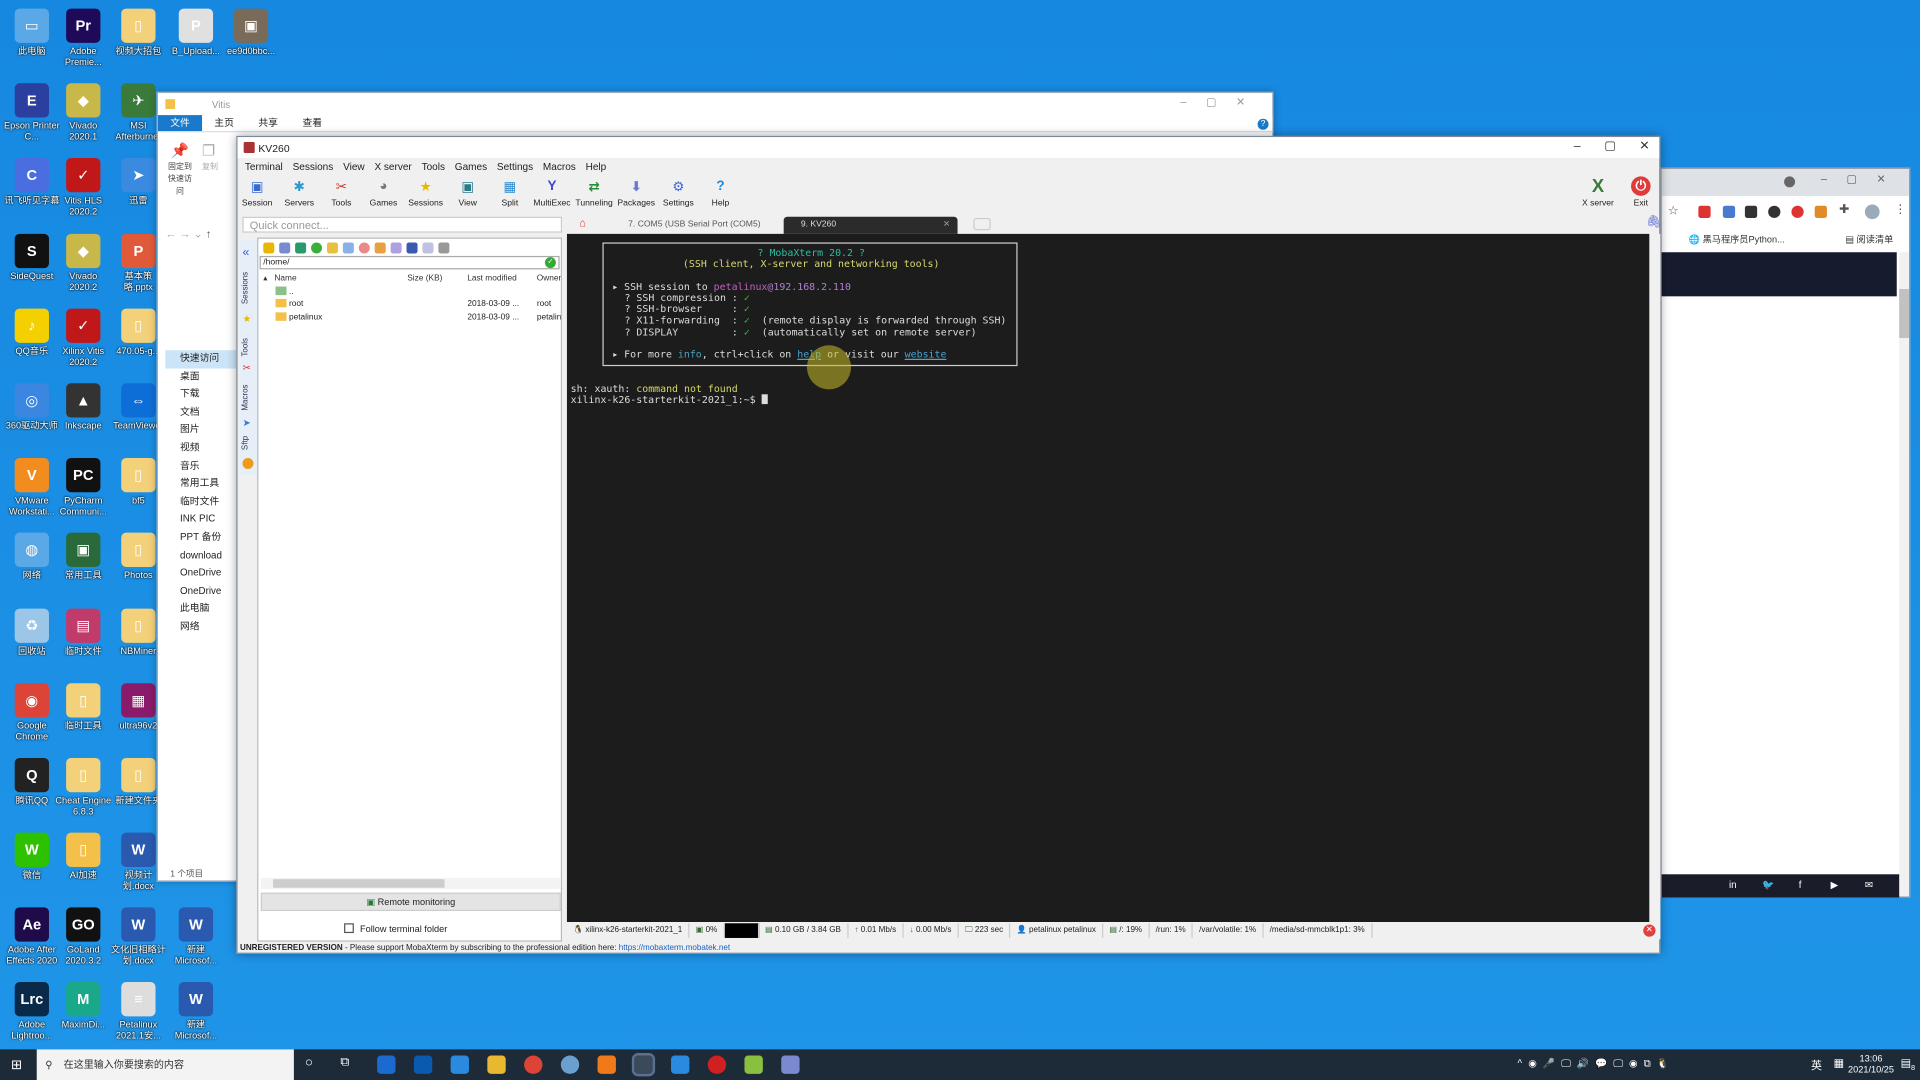 Image resolution: width=1920 pixels, height=1080 pixels. Describe the element at coordinates (1654, 222) in the screenshot. I see `attachment-icon: 🖇` at that location.